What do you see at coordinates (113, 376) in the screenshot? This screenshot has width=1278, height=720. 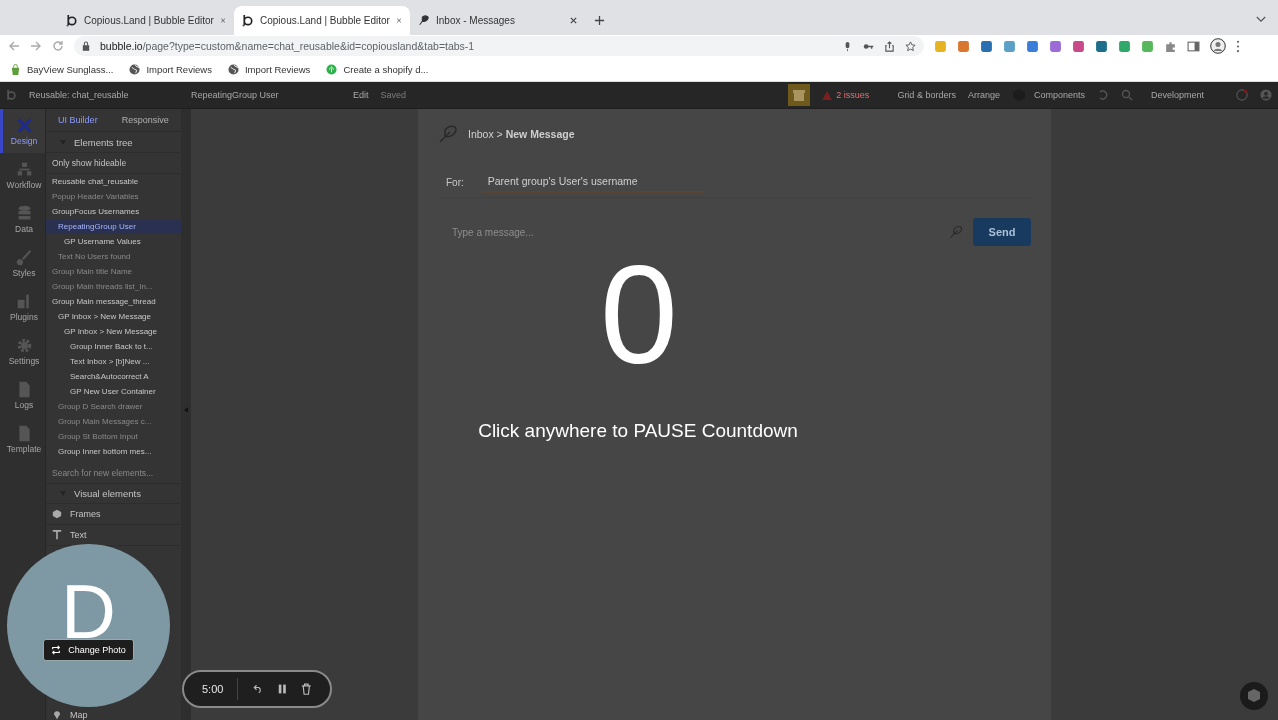 I see `tree-item: Search&Autocorrect A` at bounding box center [113, 376].